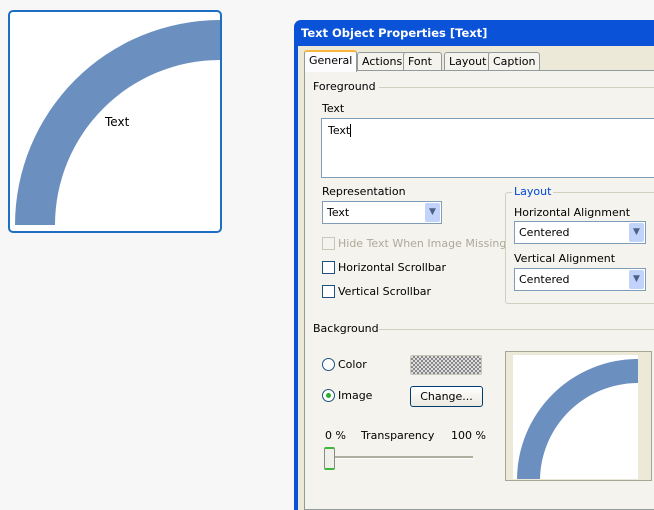 The width and height of the screenshot is (654, 510). Describe the element at coordinates (468, 435) in the screenshot. I see `transparency-max: 100 %` at that location.